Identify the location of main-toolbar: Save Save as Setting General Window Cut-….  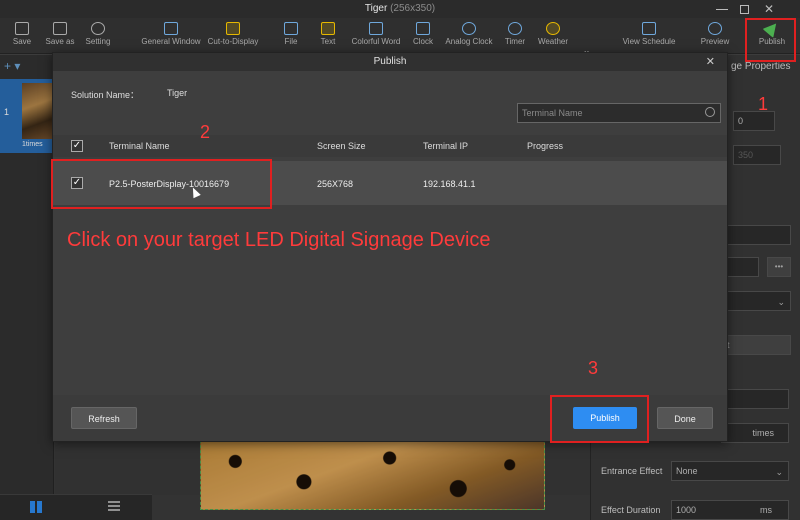
(400, 39).